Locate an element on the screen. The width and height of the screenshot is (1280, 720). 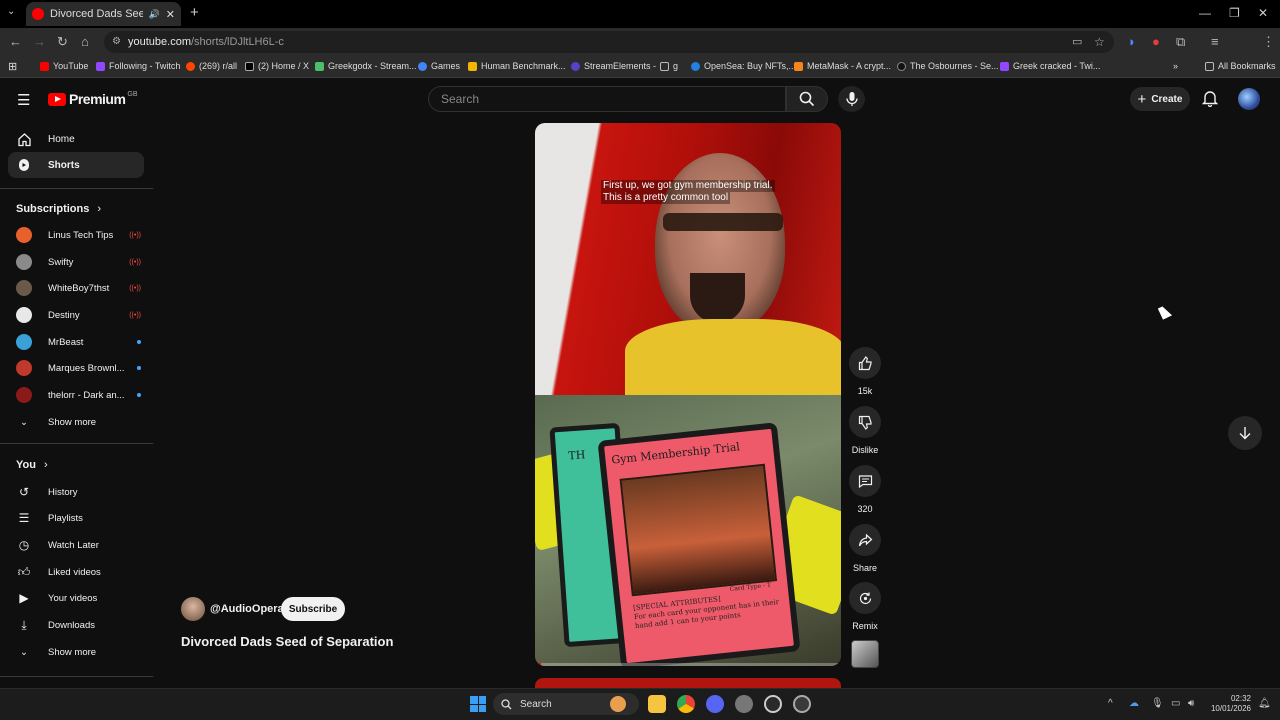
notifications-button is located at coordinates (1210, 101).